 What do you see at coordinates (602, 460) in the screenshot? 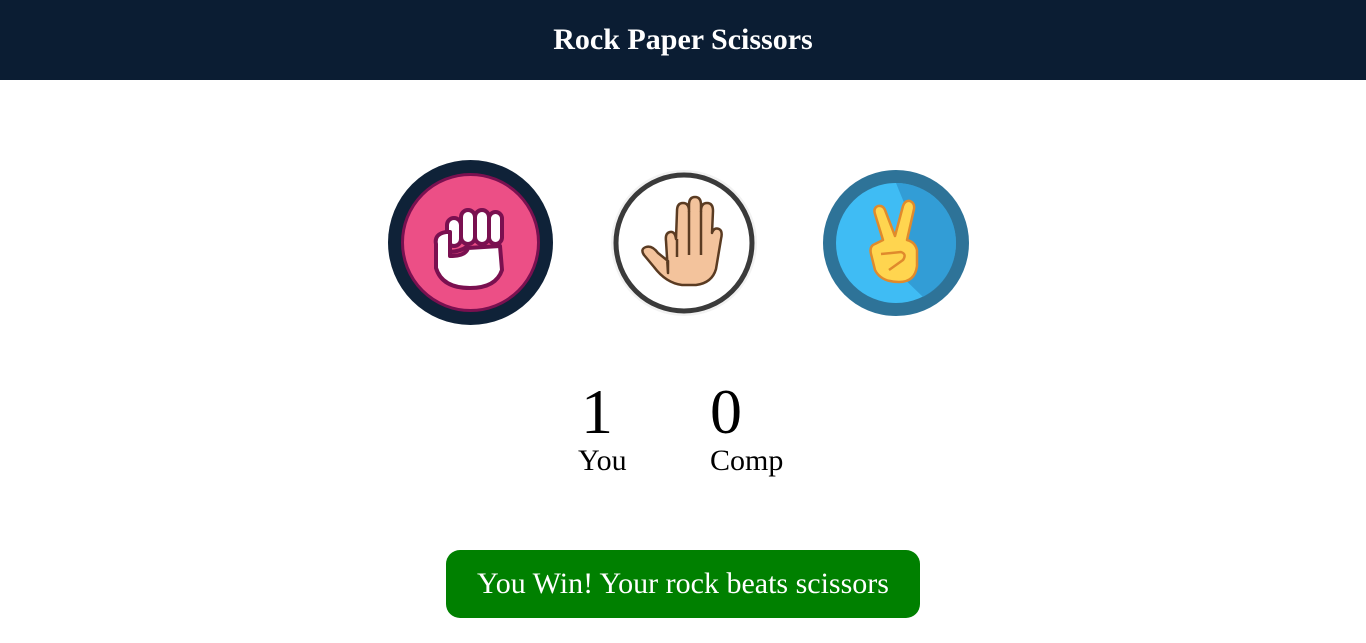
I see `user-score-label: You` at bounding box center [602, 460].